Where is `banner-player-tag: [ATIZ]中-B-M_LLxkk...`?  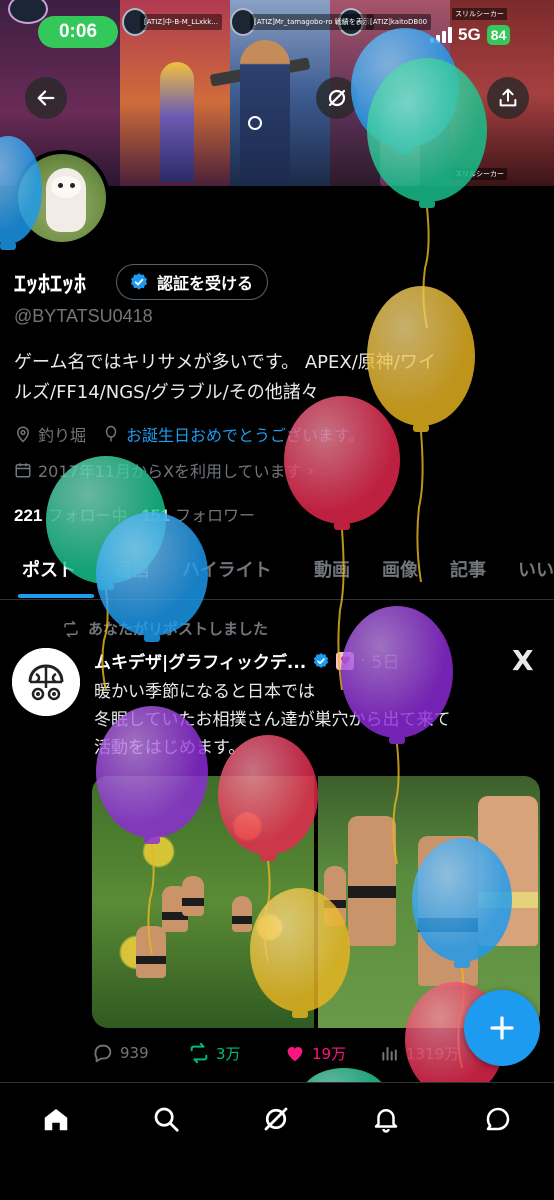 banner-player-tag: [ATIZ]中-B-M_LLxkk... is located at coordinates (181, 22).